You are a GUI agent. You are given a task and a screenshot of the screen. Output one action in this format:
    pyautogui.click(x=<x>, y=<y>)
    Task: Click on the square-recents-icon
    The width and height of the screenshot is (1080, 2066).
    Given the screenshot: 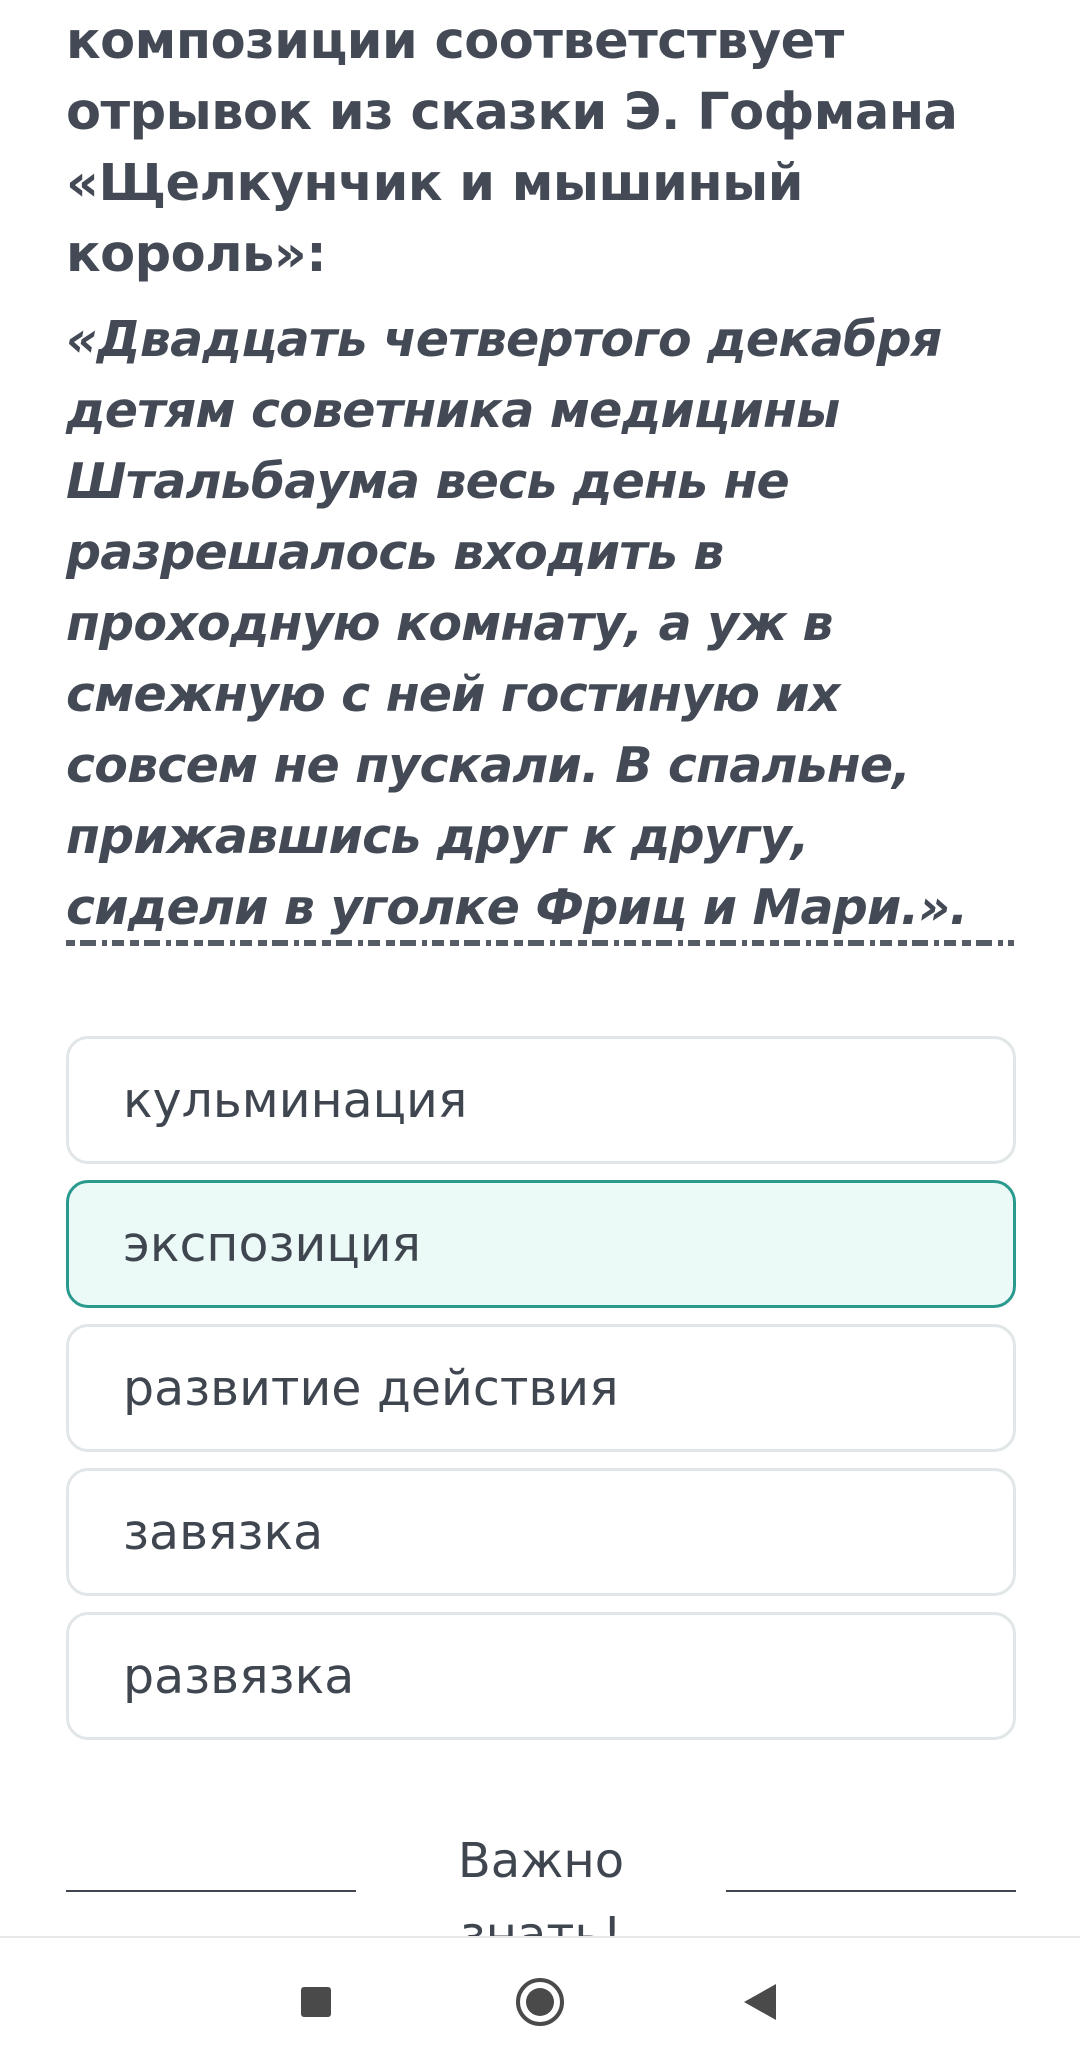 What is the action you would take?
    pyautogui.click(x=316, y=2002)
    